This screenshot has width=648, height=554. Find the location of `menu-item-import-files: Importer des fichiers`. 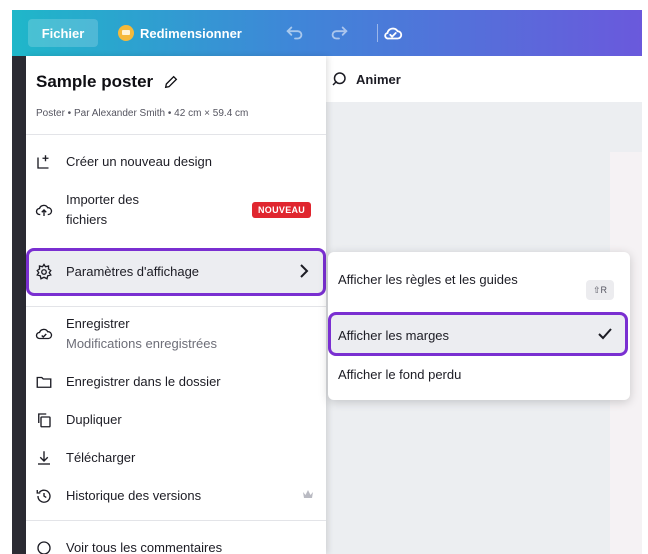

menu-item-import-files: Importer des fichiers is located at coordinates (105, 210).